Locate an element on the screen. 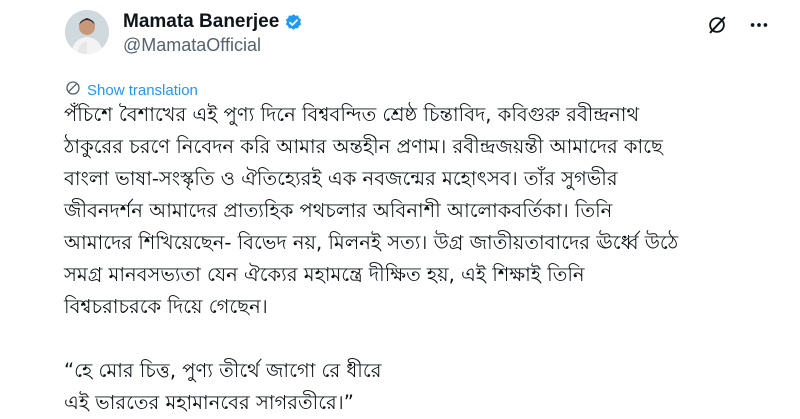 This screenshot has height=419, width=800. avatar-image is located at coordinates (87, 32).